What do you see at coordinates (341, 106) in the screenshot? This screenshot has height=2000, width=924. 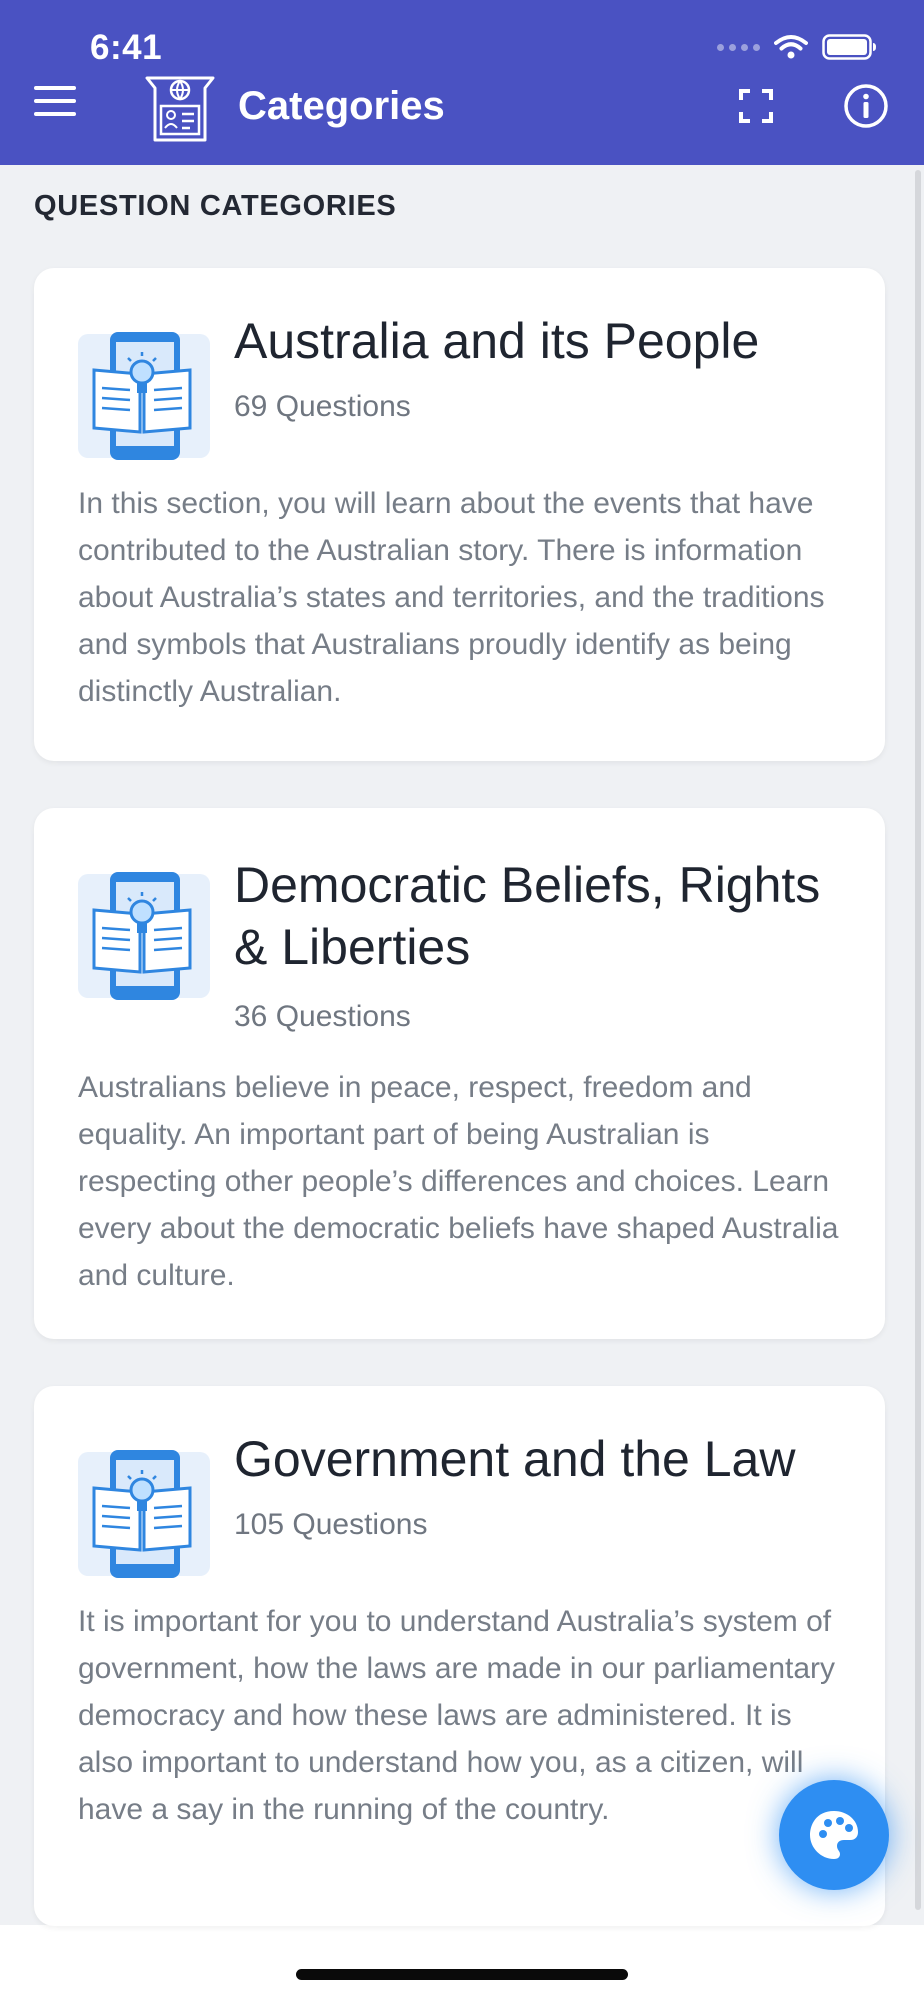 I see `page-title: Categories` at bounding box center [341, 106].